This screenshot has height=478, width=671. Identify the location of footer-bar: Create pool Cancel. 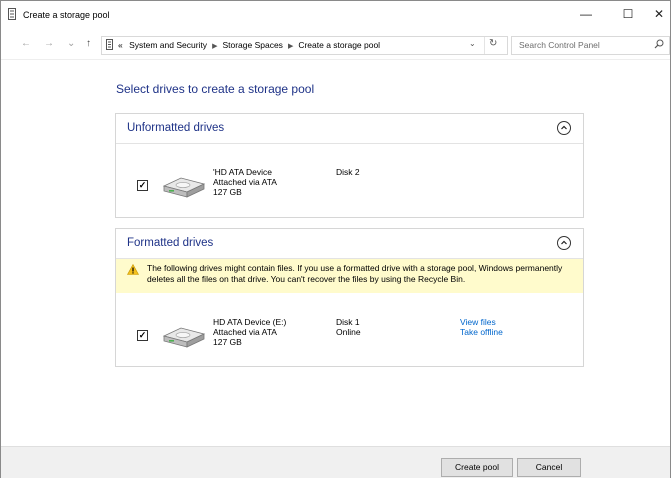
(335, 462).